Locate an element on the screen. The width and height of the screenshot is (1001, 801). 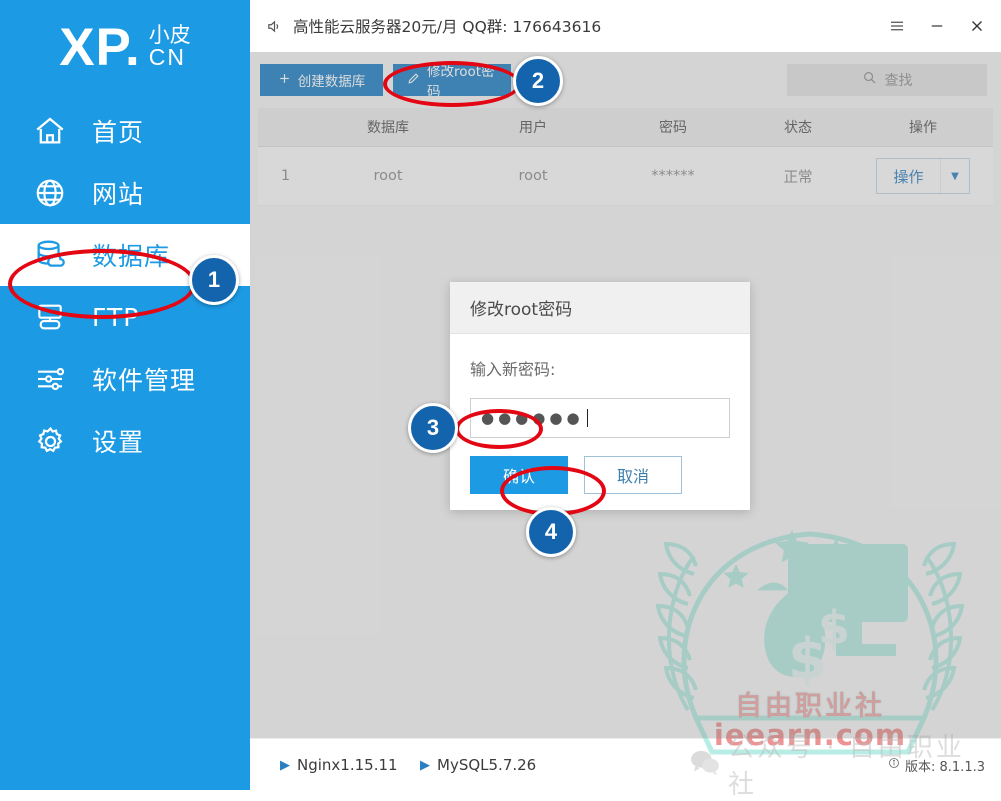
app-logo: XP. 小皮 CN is located at coordinates (125, 47).